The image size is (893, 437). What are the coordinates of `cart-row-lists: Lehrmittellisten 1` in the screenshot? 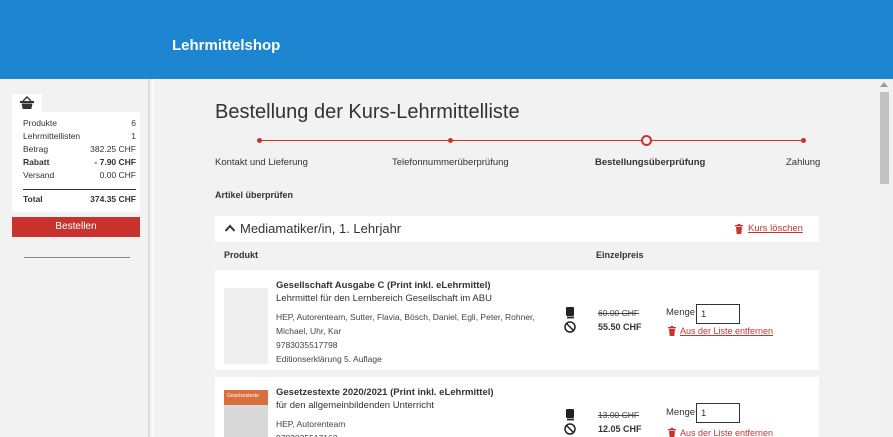 It's located at (79, 136).